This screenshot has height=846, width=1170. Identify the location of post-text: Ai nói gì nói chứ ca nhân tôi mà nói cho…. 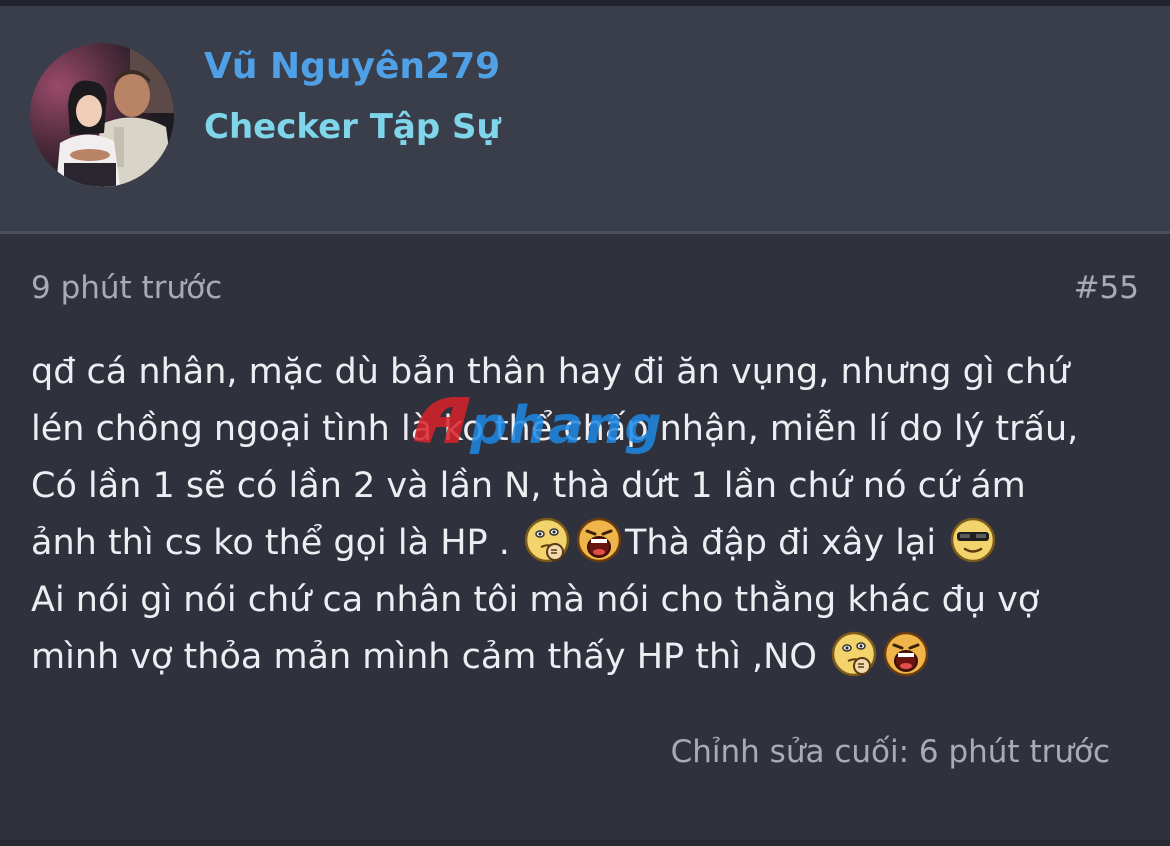
(535, 600).